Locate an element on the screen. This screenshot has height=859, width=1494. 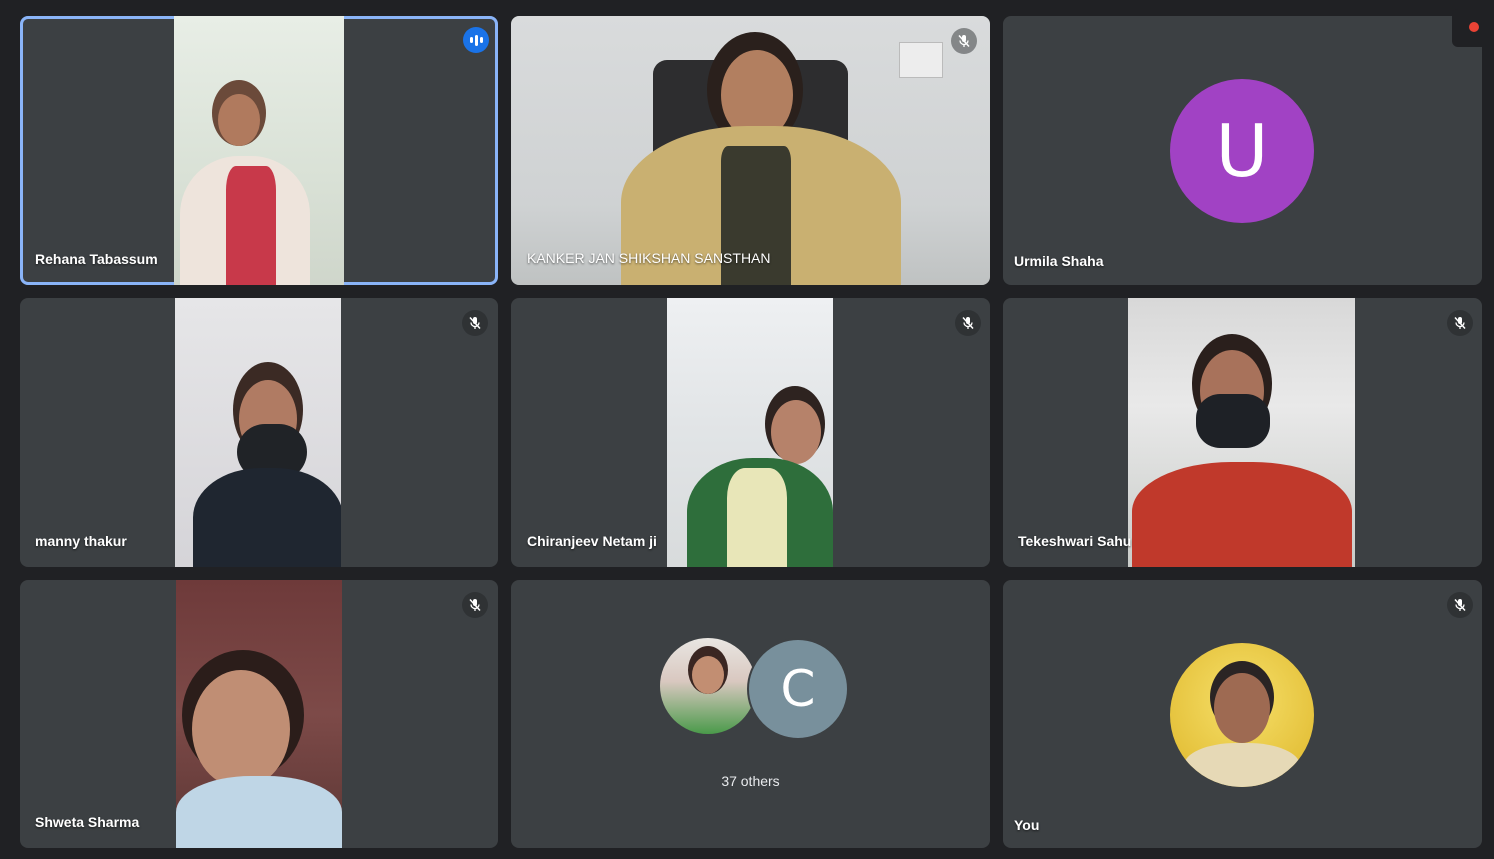
others-count: 37 others is located at coordinates (750, 781).